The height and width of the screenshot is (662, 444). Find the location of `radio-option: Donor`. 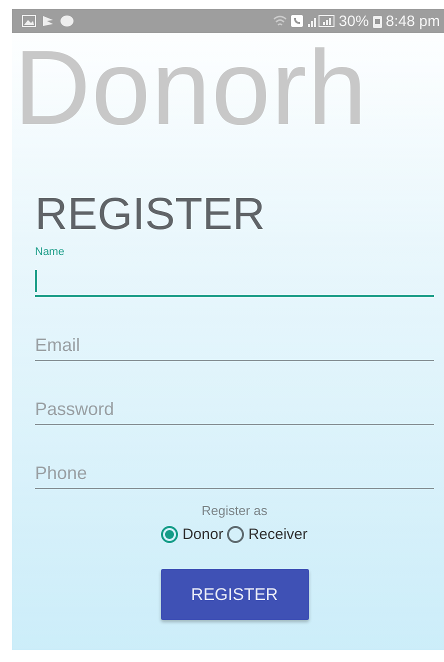

radio-option: Donor is located at coordinates (192, 534).